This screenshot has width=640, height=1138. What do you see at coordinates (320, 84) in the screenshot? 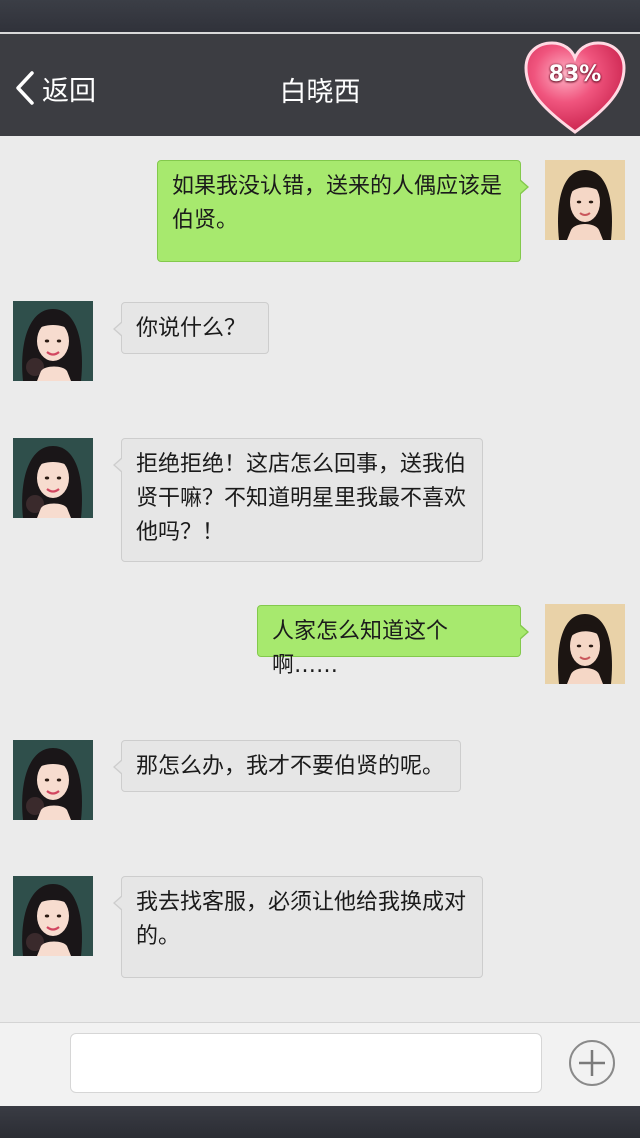
I see `chat-header: 返回 白晓西 83%` at bounding box center [320, 84].